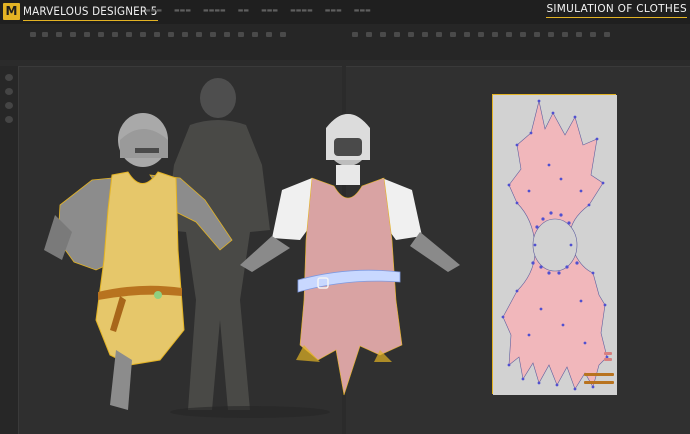 This screenshot has height=434, width=690. I want to click on pattern-sheet, so click(554, 244).